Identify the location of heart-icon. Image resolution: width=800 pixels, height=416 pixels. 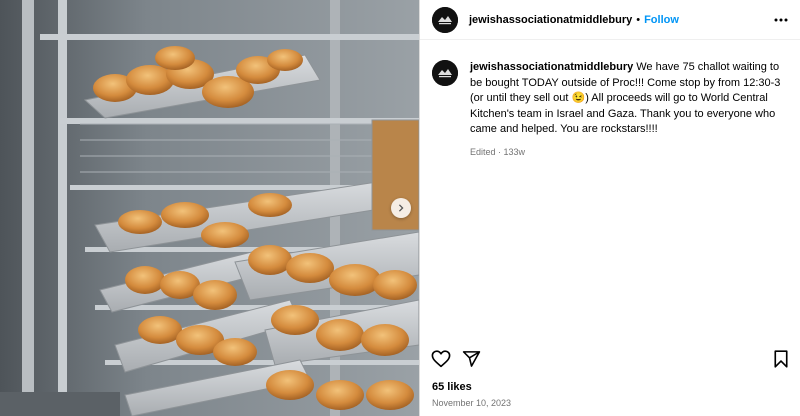
(441, 359).